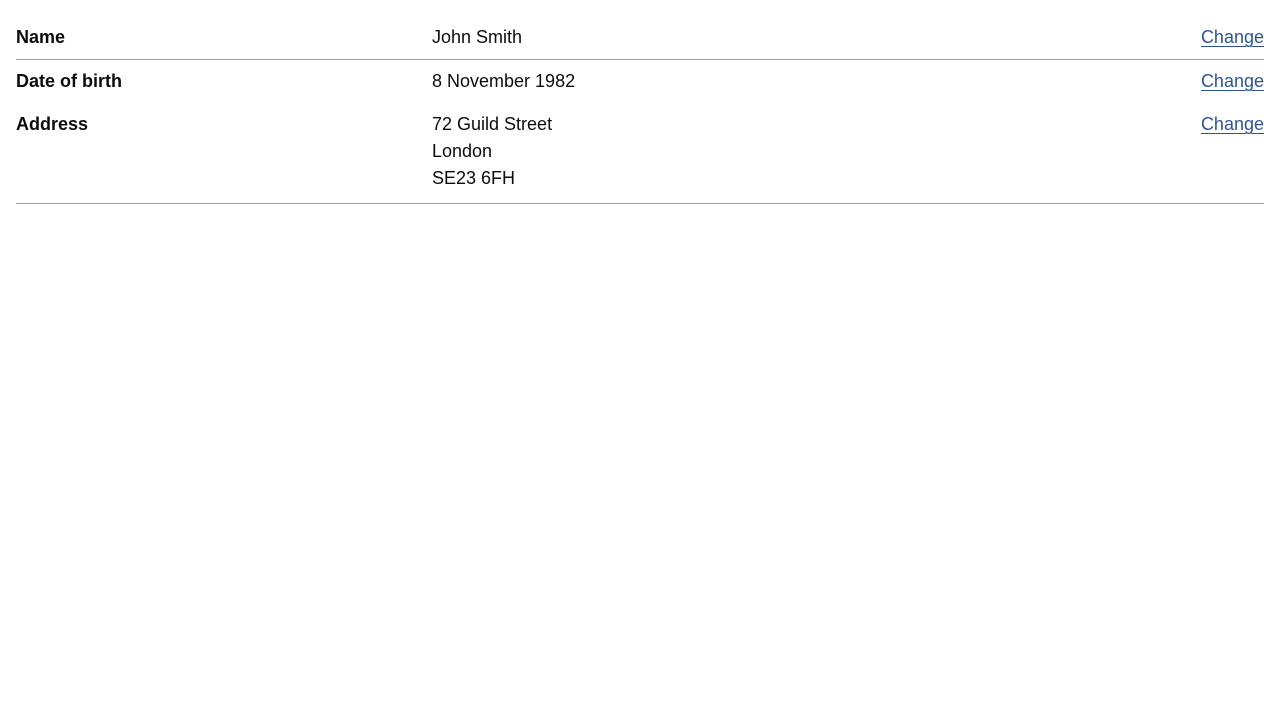  What do you see at coordinates (492, 124) in the screenshot?
I see `address-line-1: 72 Guild Street` at bounding box center [492, 124].